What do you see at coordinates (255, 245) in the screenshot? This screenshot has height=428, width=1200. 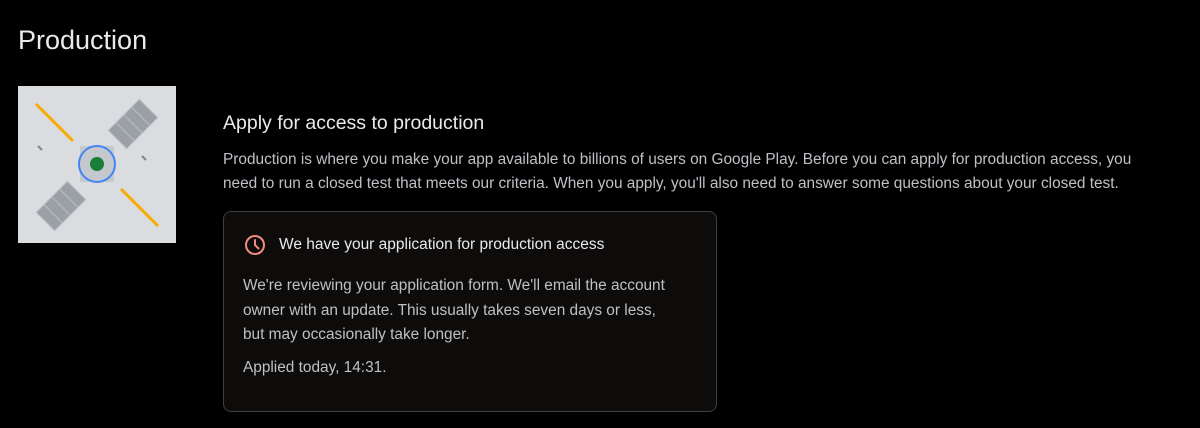 I see `clock-icon` at bounding box center [255, 245].